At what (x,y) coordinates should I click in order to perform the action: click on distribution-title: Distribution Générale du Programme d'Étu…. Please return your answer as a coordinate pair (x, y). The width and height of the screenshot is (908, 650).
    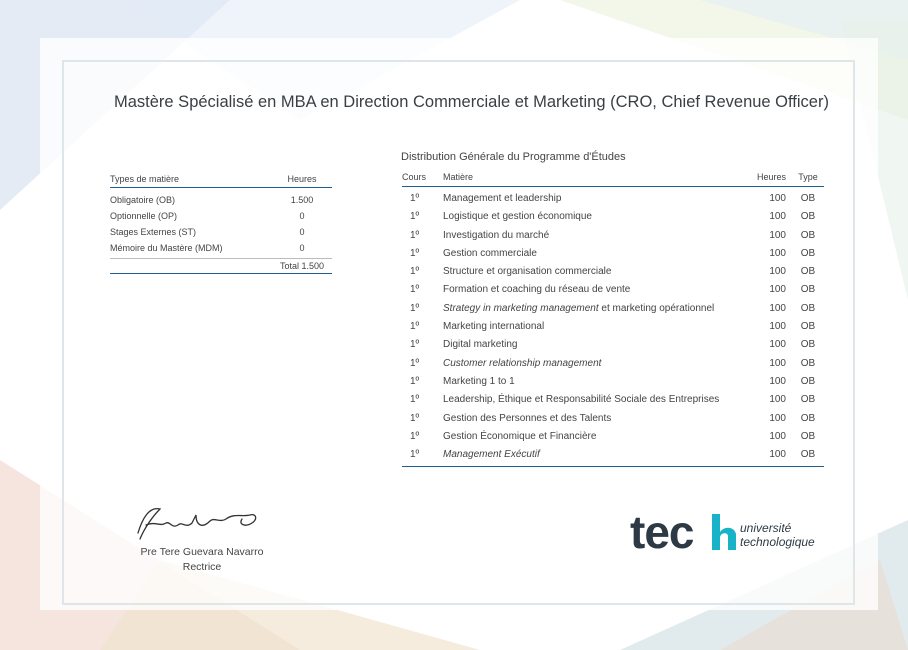
    Looking at the image, I should click on (513, 157).